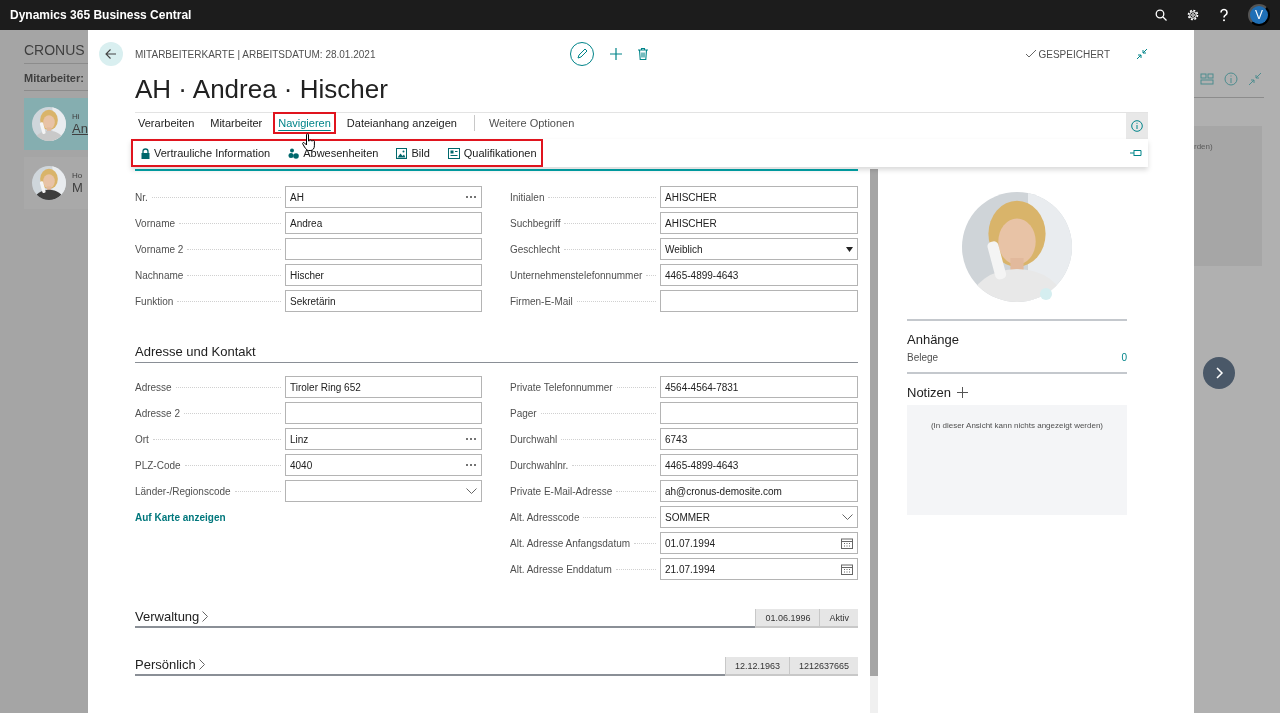  Describe the element at coordinates (236, 123) in the screenshot. I see `action-tab: Mitarbeiter` at that location.